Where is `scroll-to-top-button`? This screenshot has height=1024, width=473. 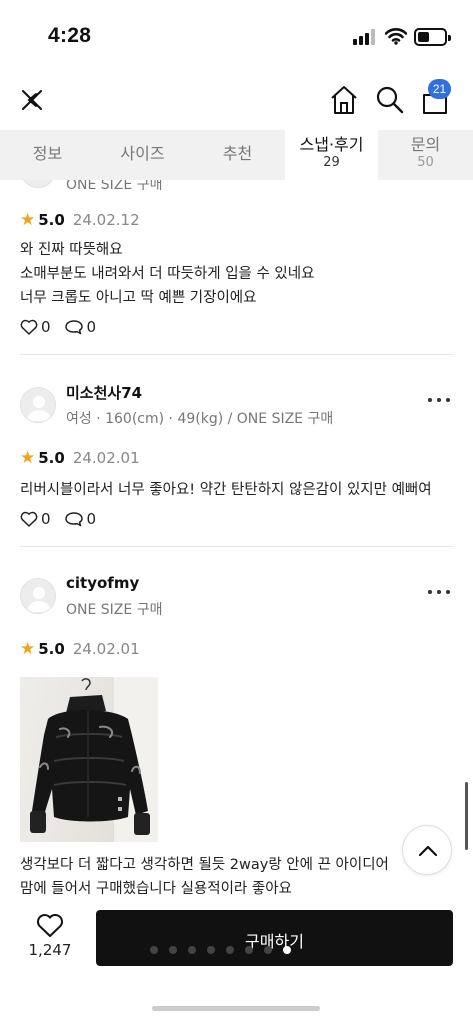
scroll-to-top-button is located at coordinates (427, 850).